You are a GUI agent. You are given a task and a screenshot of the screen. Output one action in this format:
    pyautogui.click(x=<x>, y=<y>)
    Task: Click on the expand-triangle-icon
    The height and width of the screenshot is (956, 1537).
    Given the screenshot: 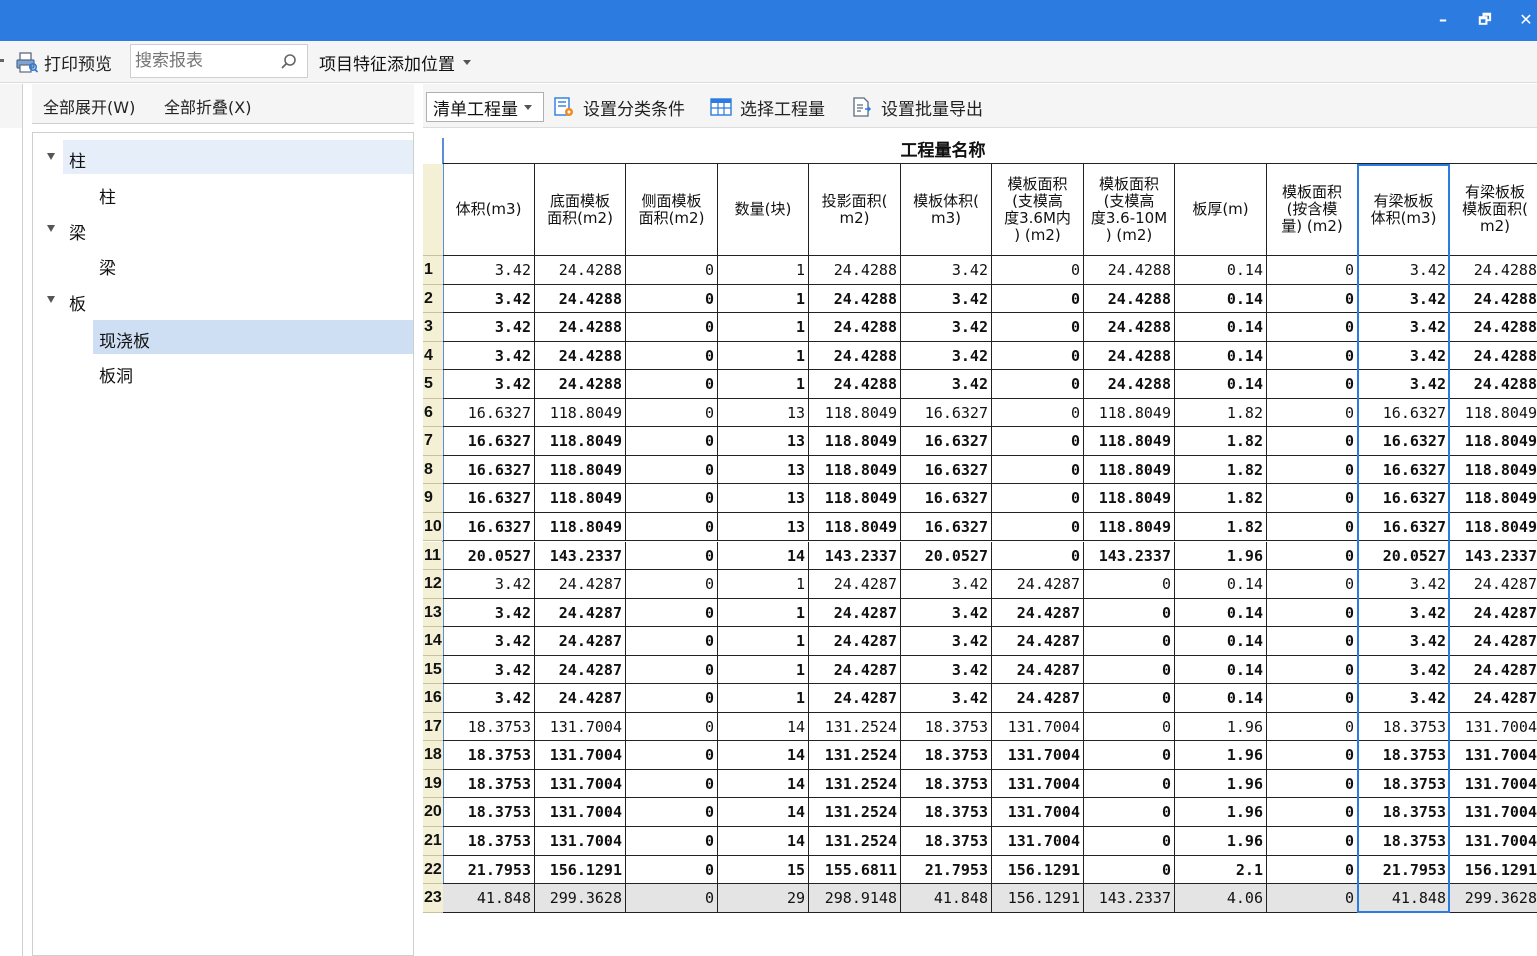 What is the action you would take?
    pyautogui.click(x=51, y=299)
    